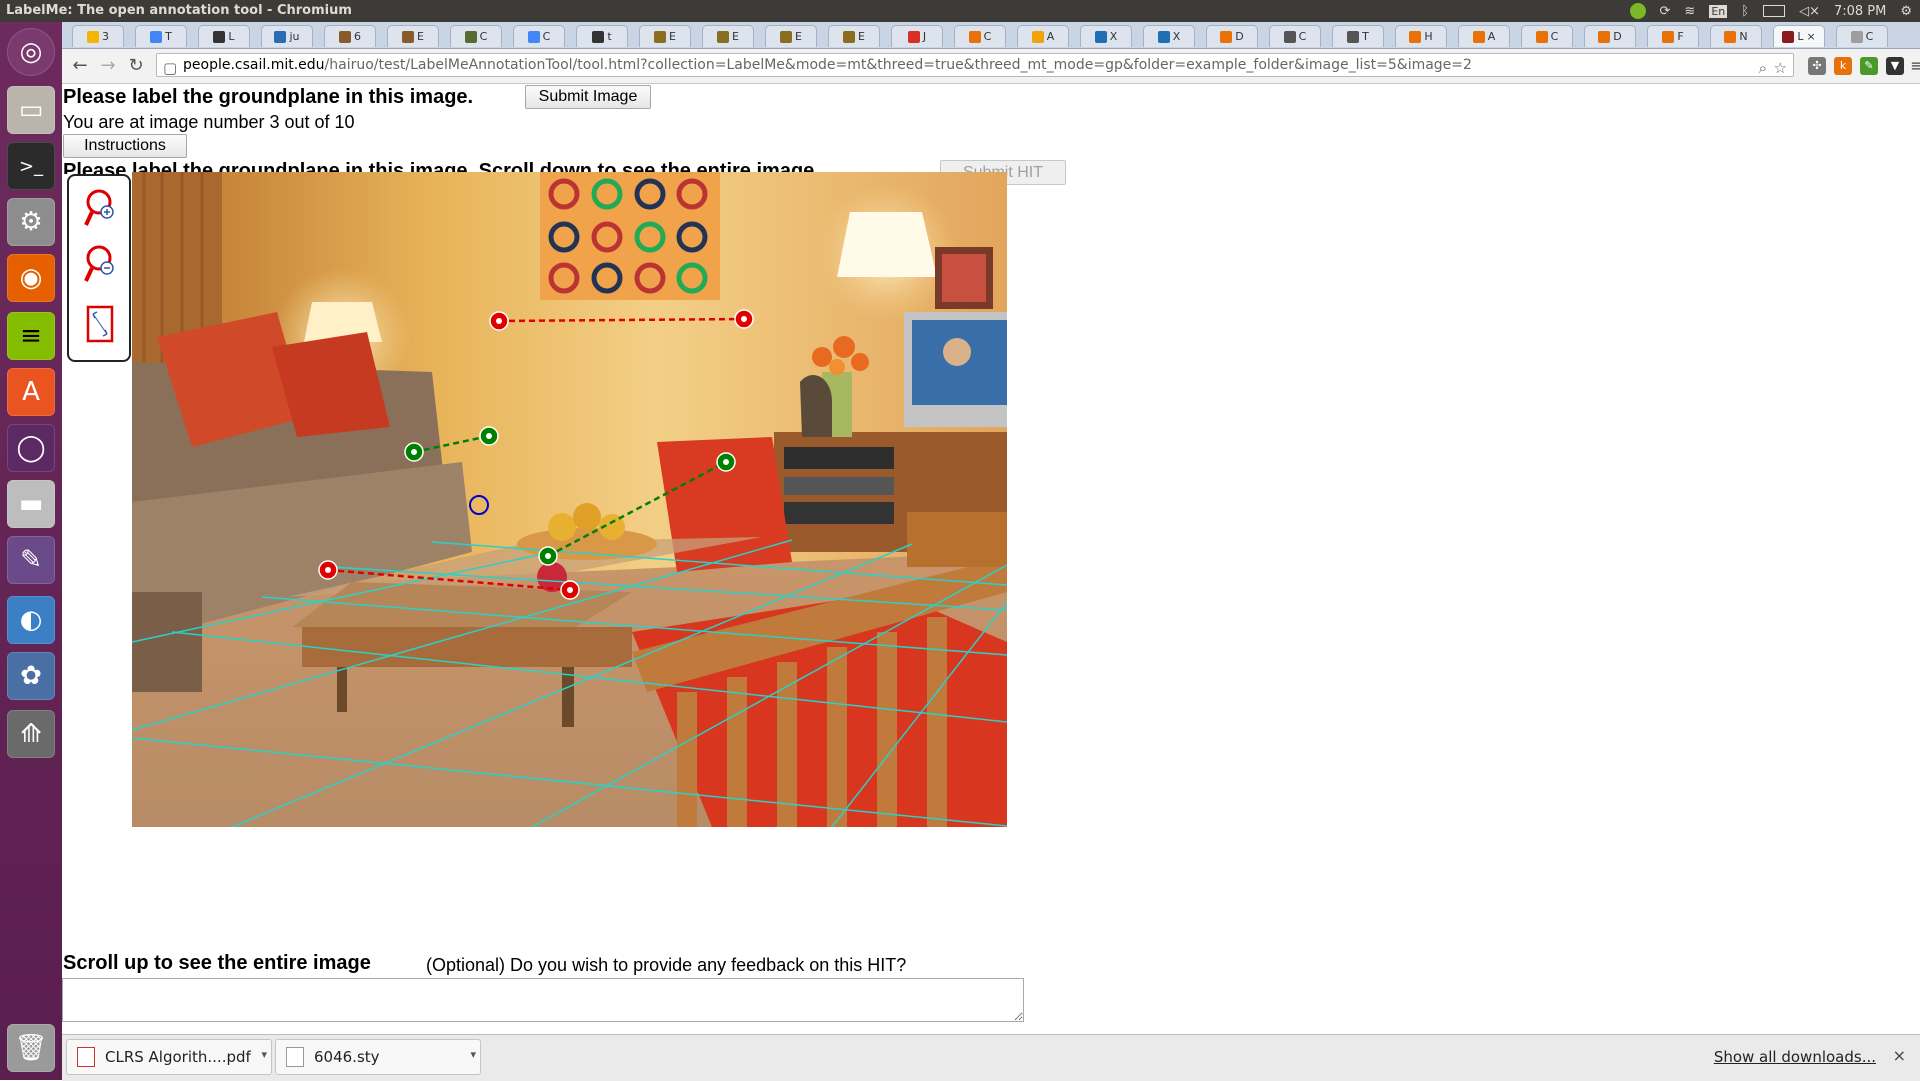  I want to click on browser-tab: 3, so click(98, 36).